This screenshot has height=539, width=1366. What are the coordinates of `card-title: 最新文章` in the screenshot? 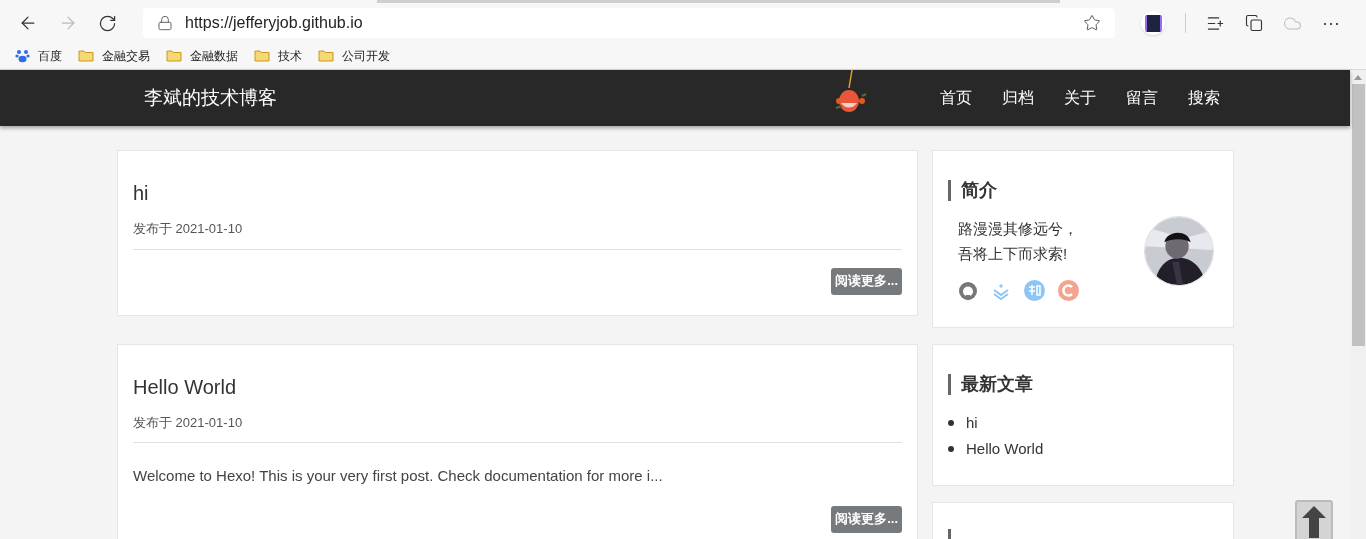 It's located at (997, 384).